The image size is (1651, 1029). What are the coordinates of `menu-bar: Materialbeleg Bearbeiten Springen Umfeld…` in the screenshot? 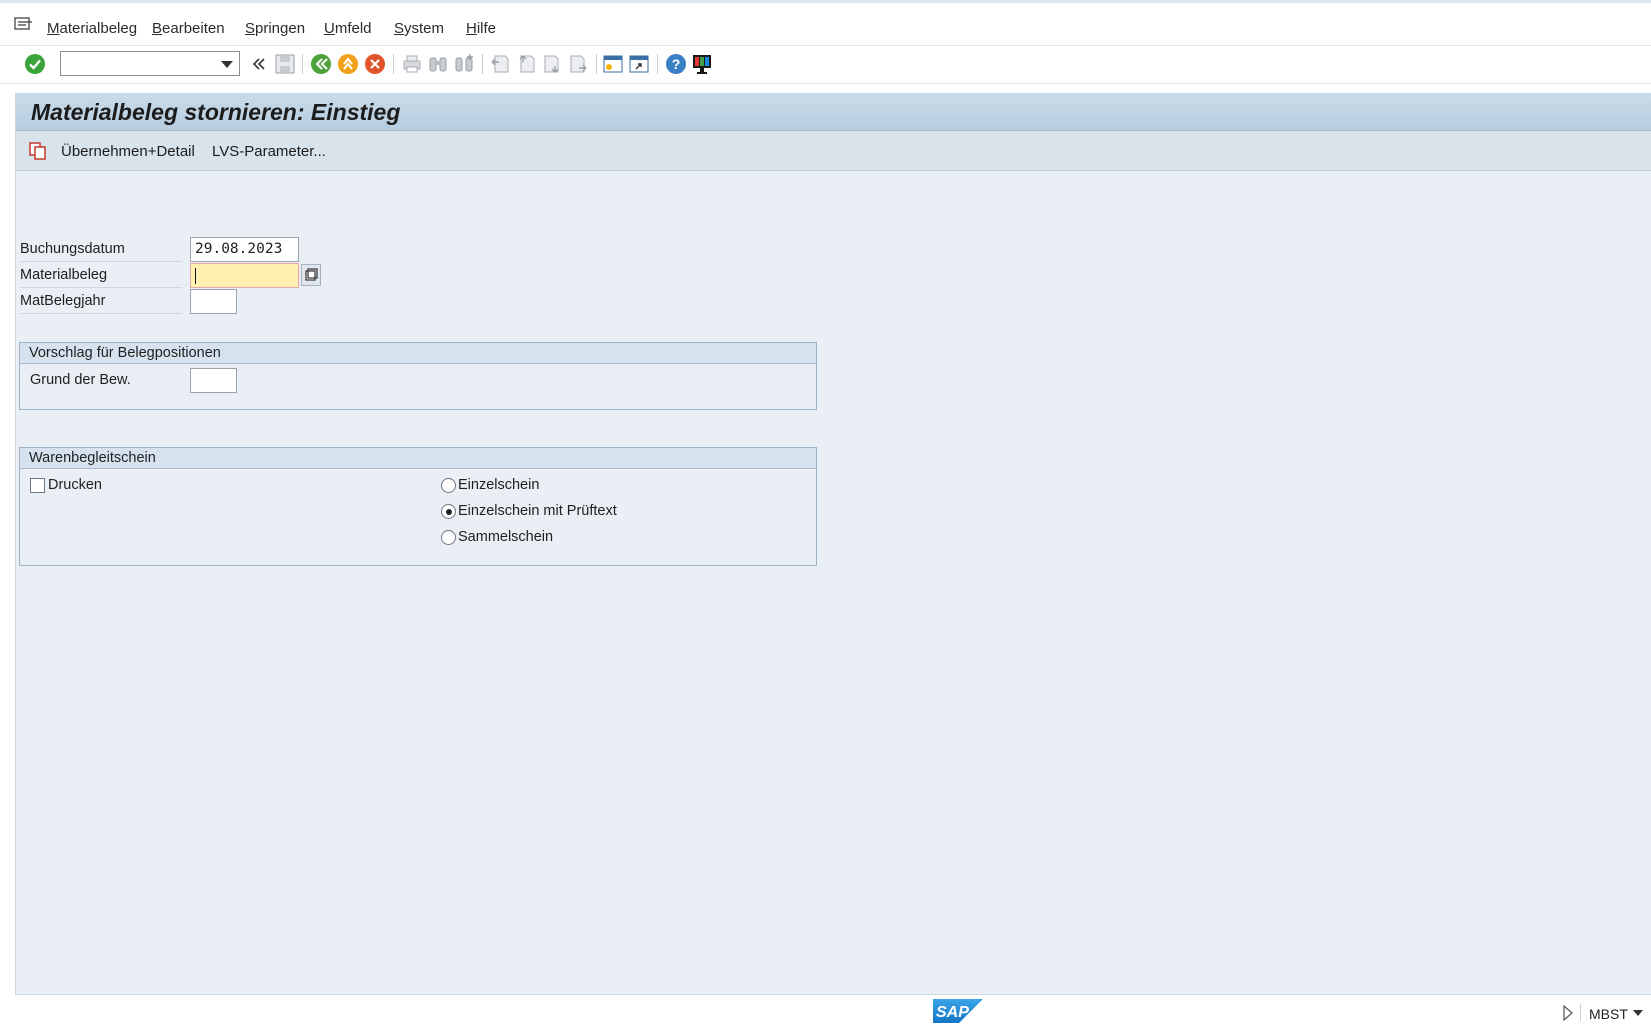 It's located at (825, 23).